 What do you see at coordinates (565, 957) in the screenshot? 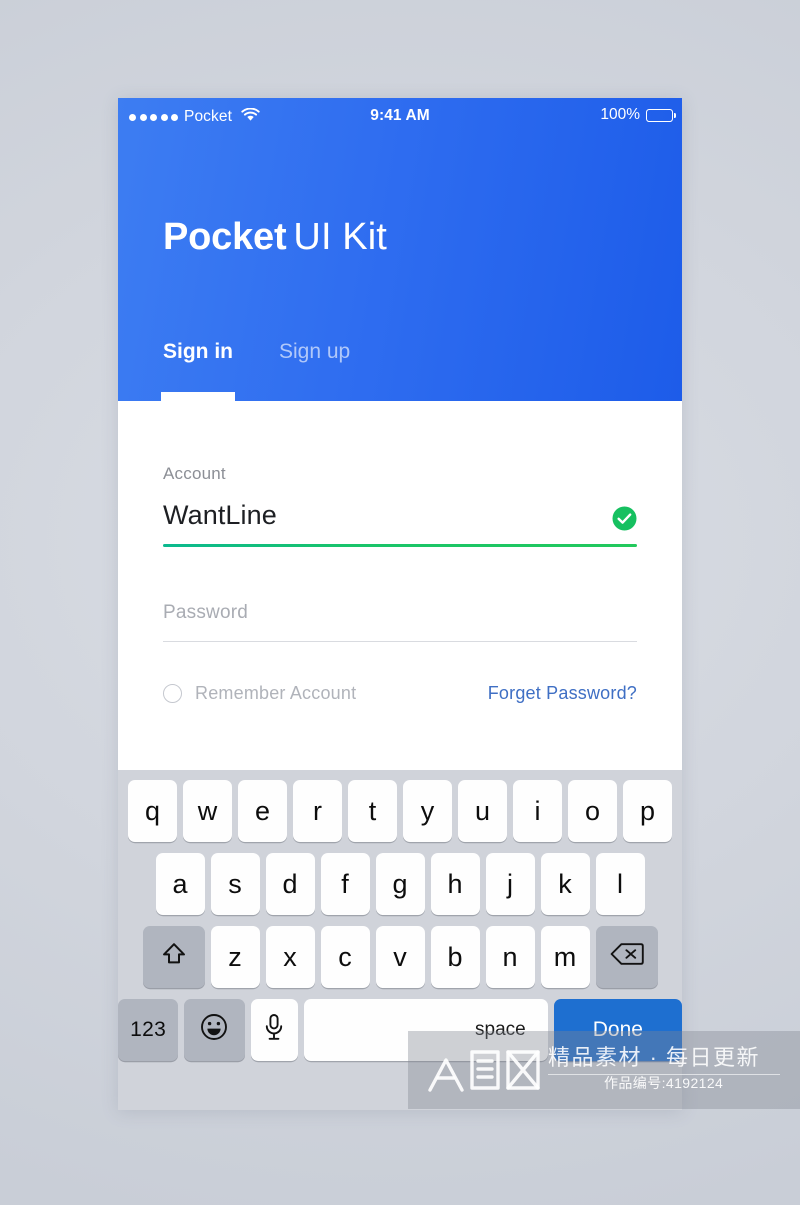
I see `key-m: m` at bounding box center [565, 957].